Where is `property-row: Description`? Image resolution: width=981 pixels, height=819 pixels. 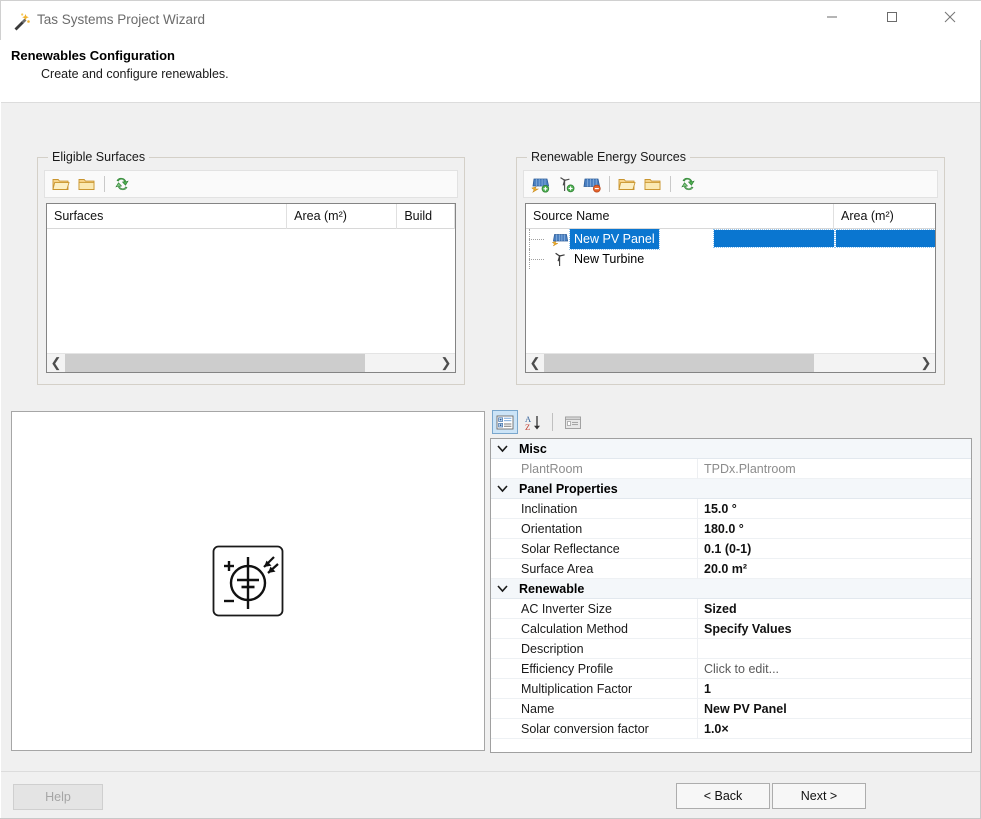
property-row: Description is located at coordinates (731, 648).